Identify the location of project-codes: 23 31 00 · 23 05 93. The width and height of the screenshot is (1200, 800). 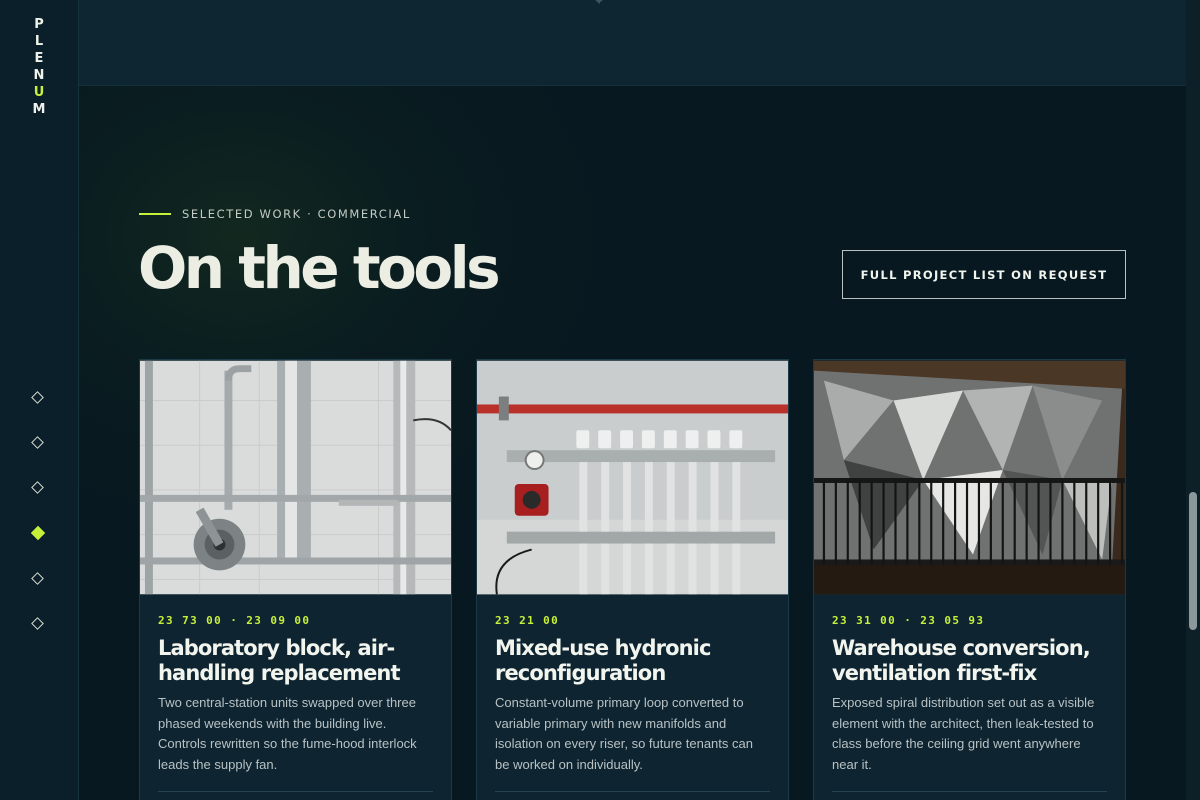
(908, 620).